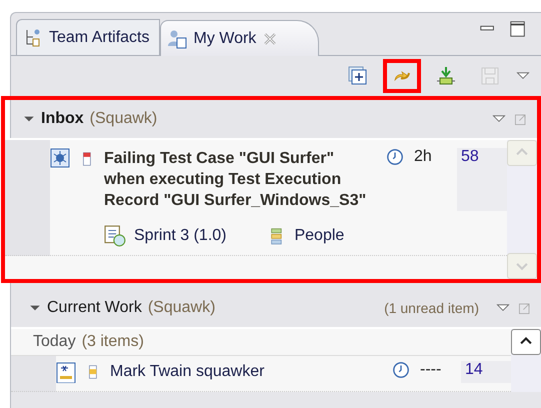  What do you see at coordinates (482, 179) in the screenshot?
I see `work-item-id: 58` at bounding box center [482, 179].